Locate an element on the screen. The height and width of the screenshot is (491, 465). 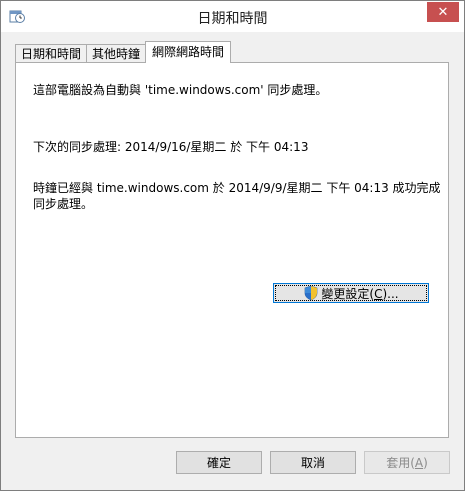
window-title: 日期和時間 is located at coordinates (232, 19).